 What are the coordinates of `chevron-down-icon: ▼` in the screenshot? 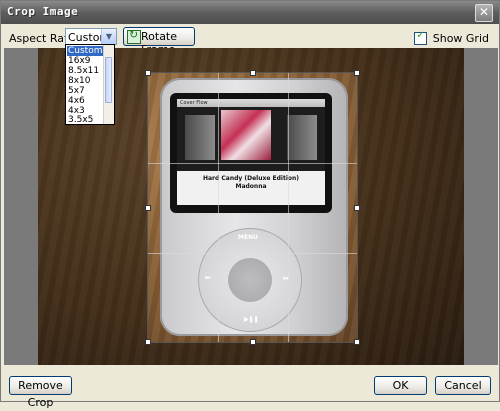 It's located at (108, 36).